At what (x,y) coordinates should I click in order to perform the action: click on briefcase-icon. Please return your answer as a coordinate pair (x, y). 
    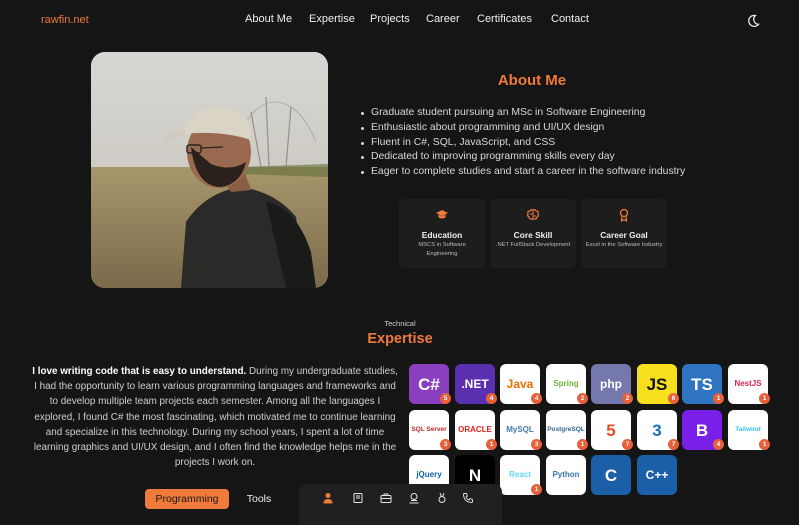
    Looking at the image, I should click on (386, 498).